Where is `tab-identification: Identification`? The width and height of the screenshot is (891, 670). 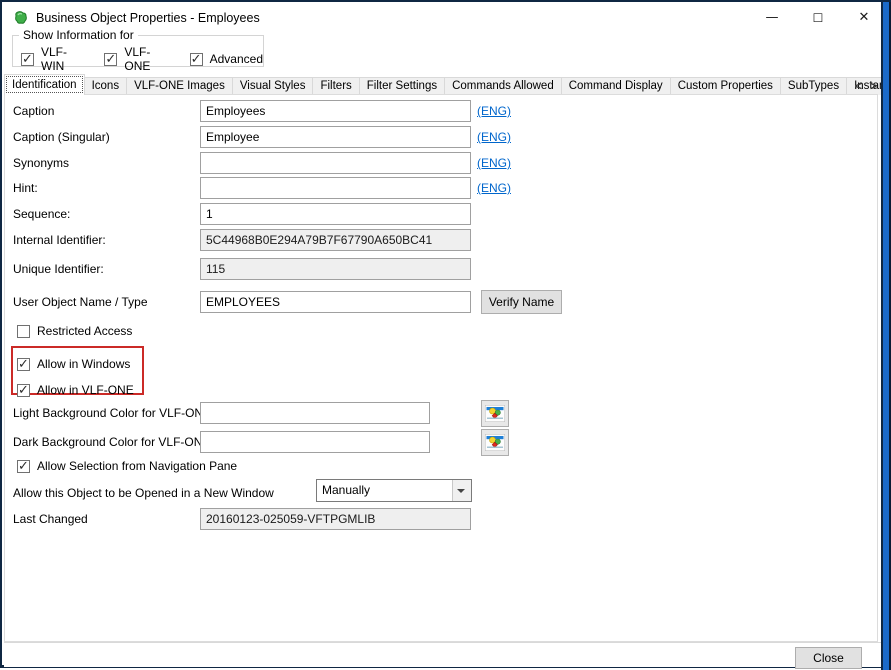 tab-identification: Identification is located at coordinates (44, 84).